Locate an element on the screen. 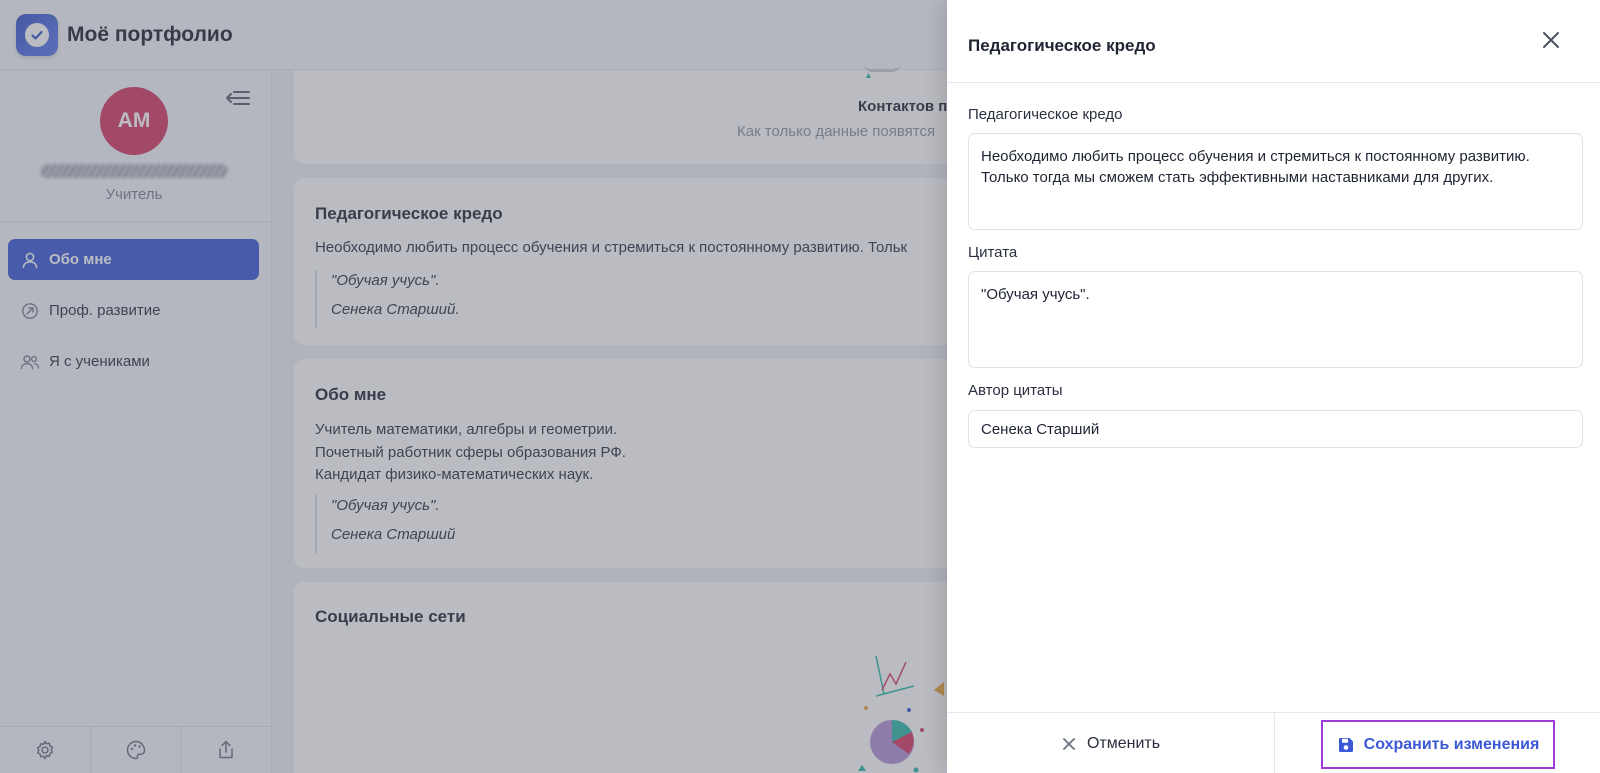 This screenshot has height=773, width=1600. author-input is located at coordinates (1275, 429).